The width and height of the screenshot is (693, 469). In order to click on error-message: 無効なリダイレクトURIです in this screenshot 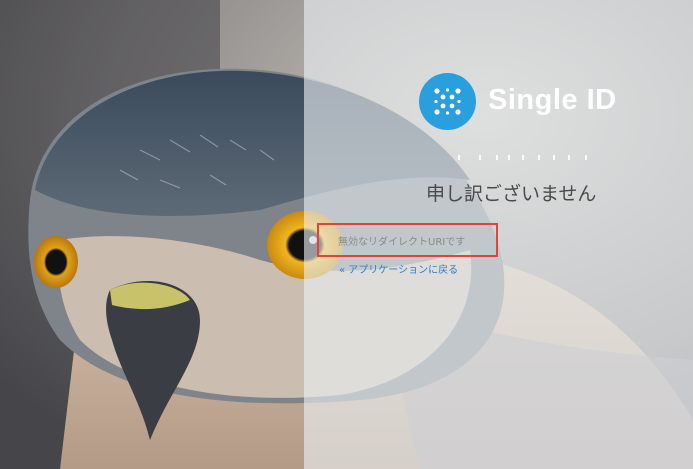, I will do `click(402, 242)`.